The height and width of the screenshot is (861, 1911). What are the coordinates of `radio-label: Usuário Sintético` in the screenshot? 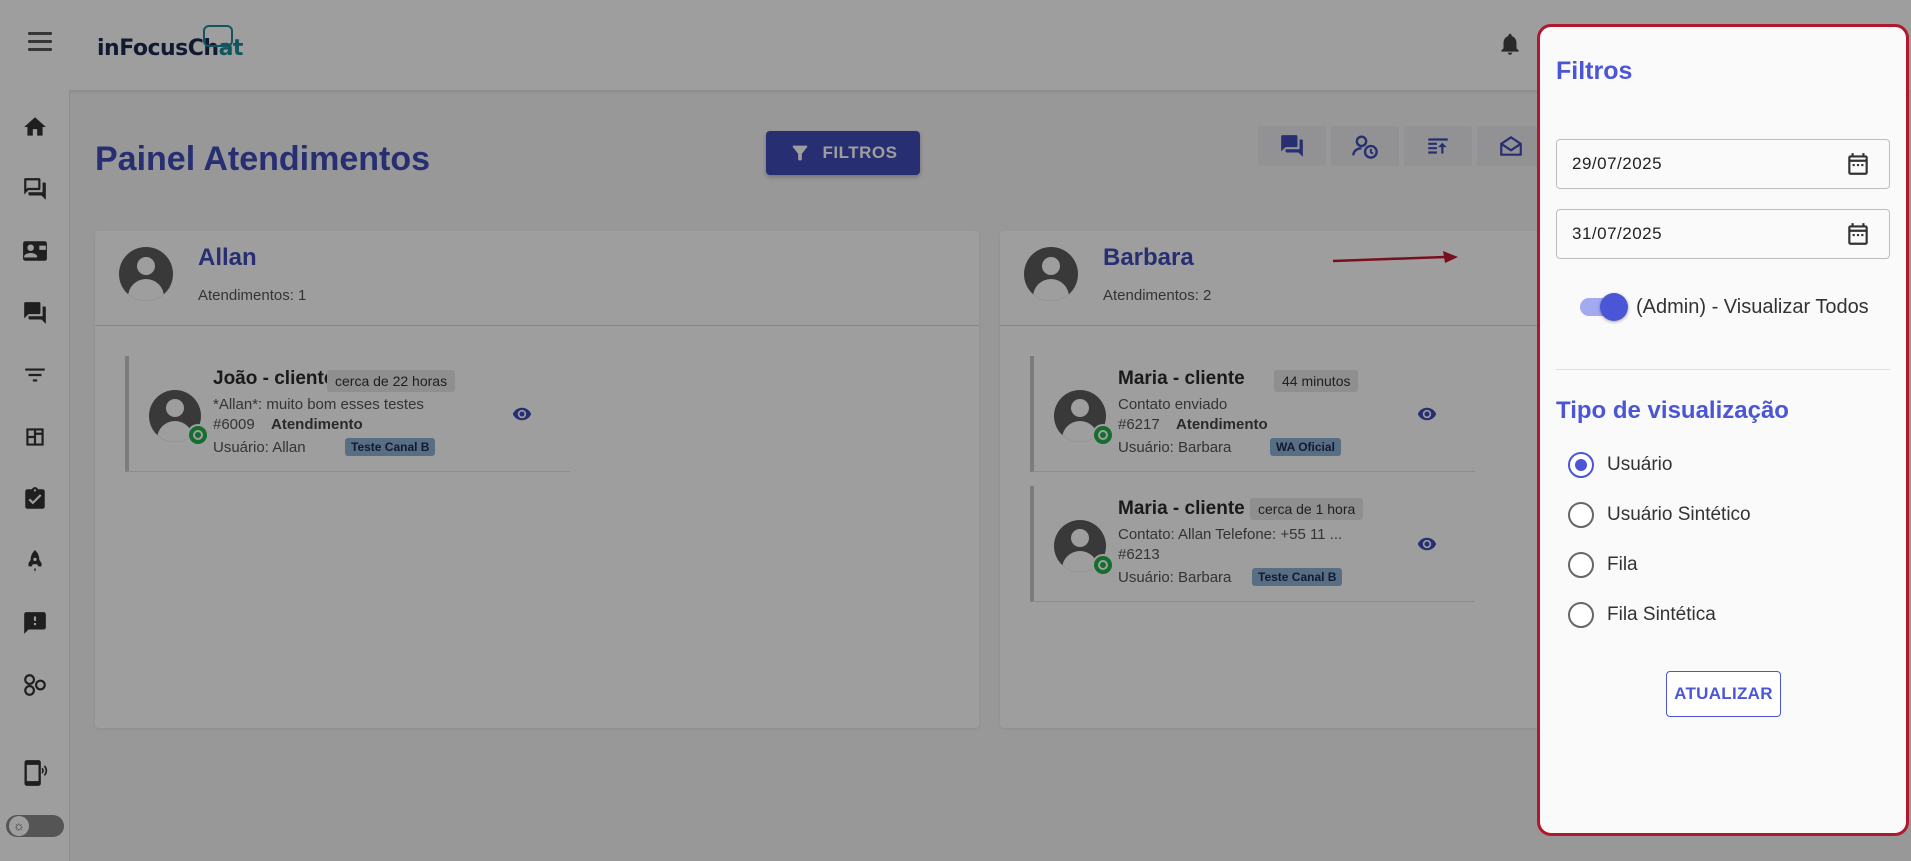 It's located at (1679, 514).